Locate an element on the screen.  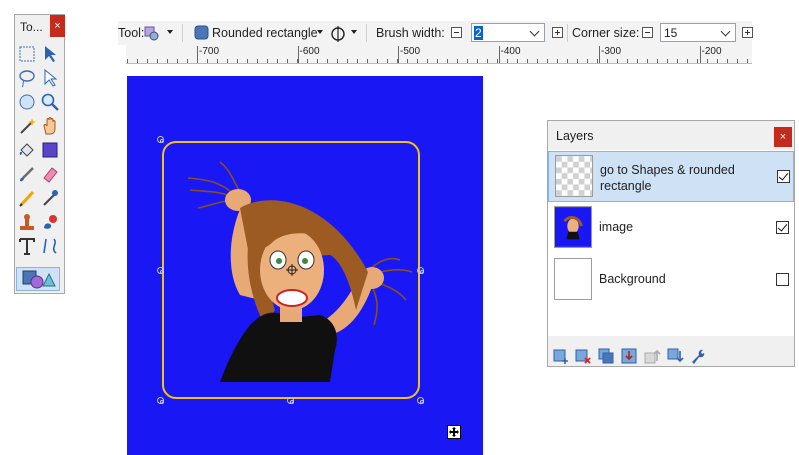
layer-row-background: Background is located at coordinates (671, 280).